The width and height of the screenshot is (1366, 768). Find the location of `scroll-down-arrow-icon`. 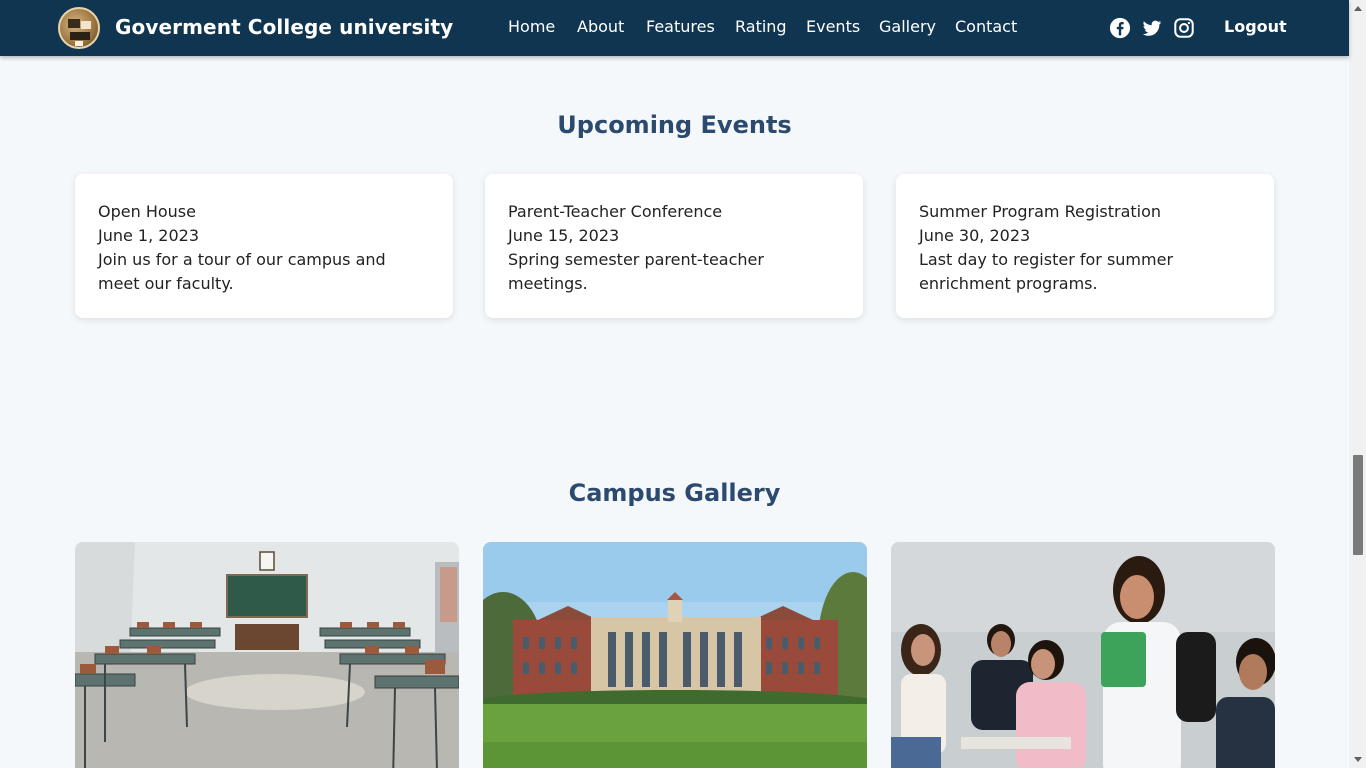

scroll-down-arrow-icon is located at coordinates (1357, 759).